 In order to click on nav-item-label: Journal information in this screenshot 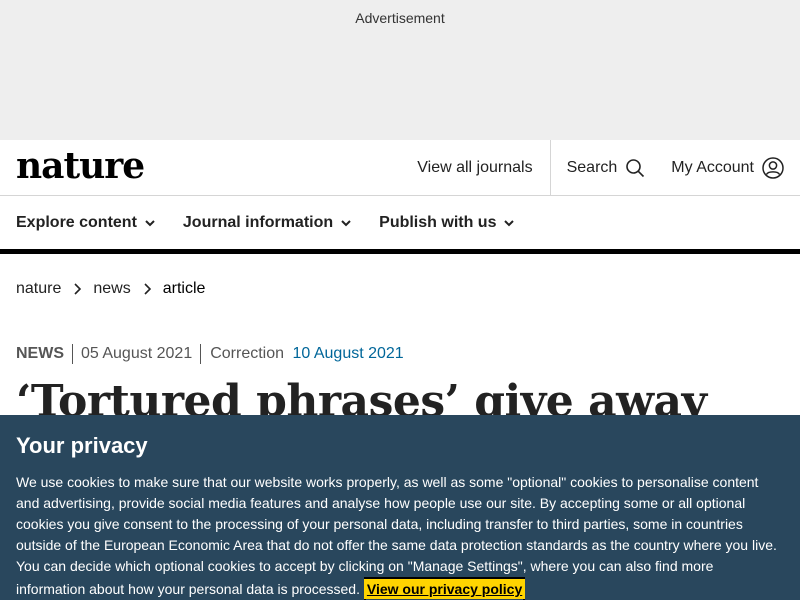, I will do `click(258, 222)`.